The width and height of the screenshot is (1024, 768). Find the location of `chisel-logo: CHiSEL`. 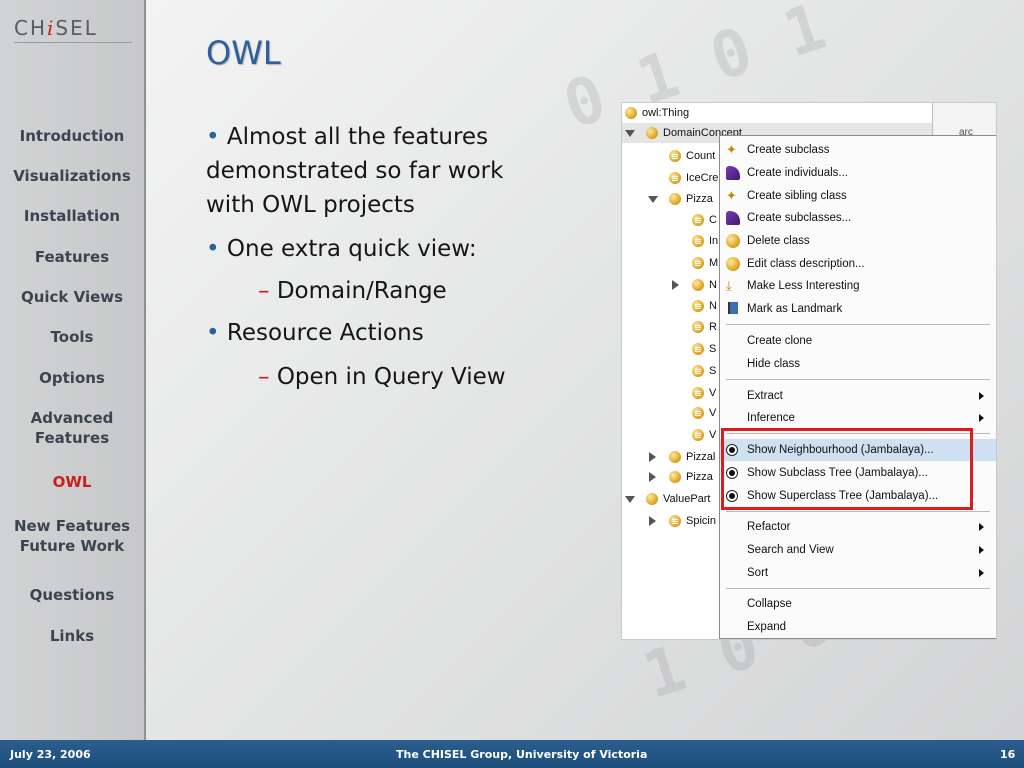

chisel-logo: CHiSEL is located at coordinates (56, 28).